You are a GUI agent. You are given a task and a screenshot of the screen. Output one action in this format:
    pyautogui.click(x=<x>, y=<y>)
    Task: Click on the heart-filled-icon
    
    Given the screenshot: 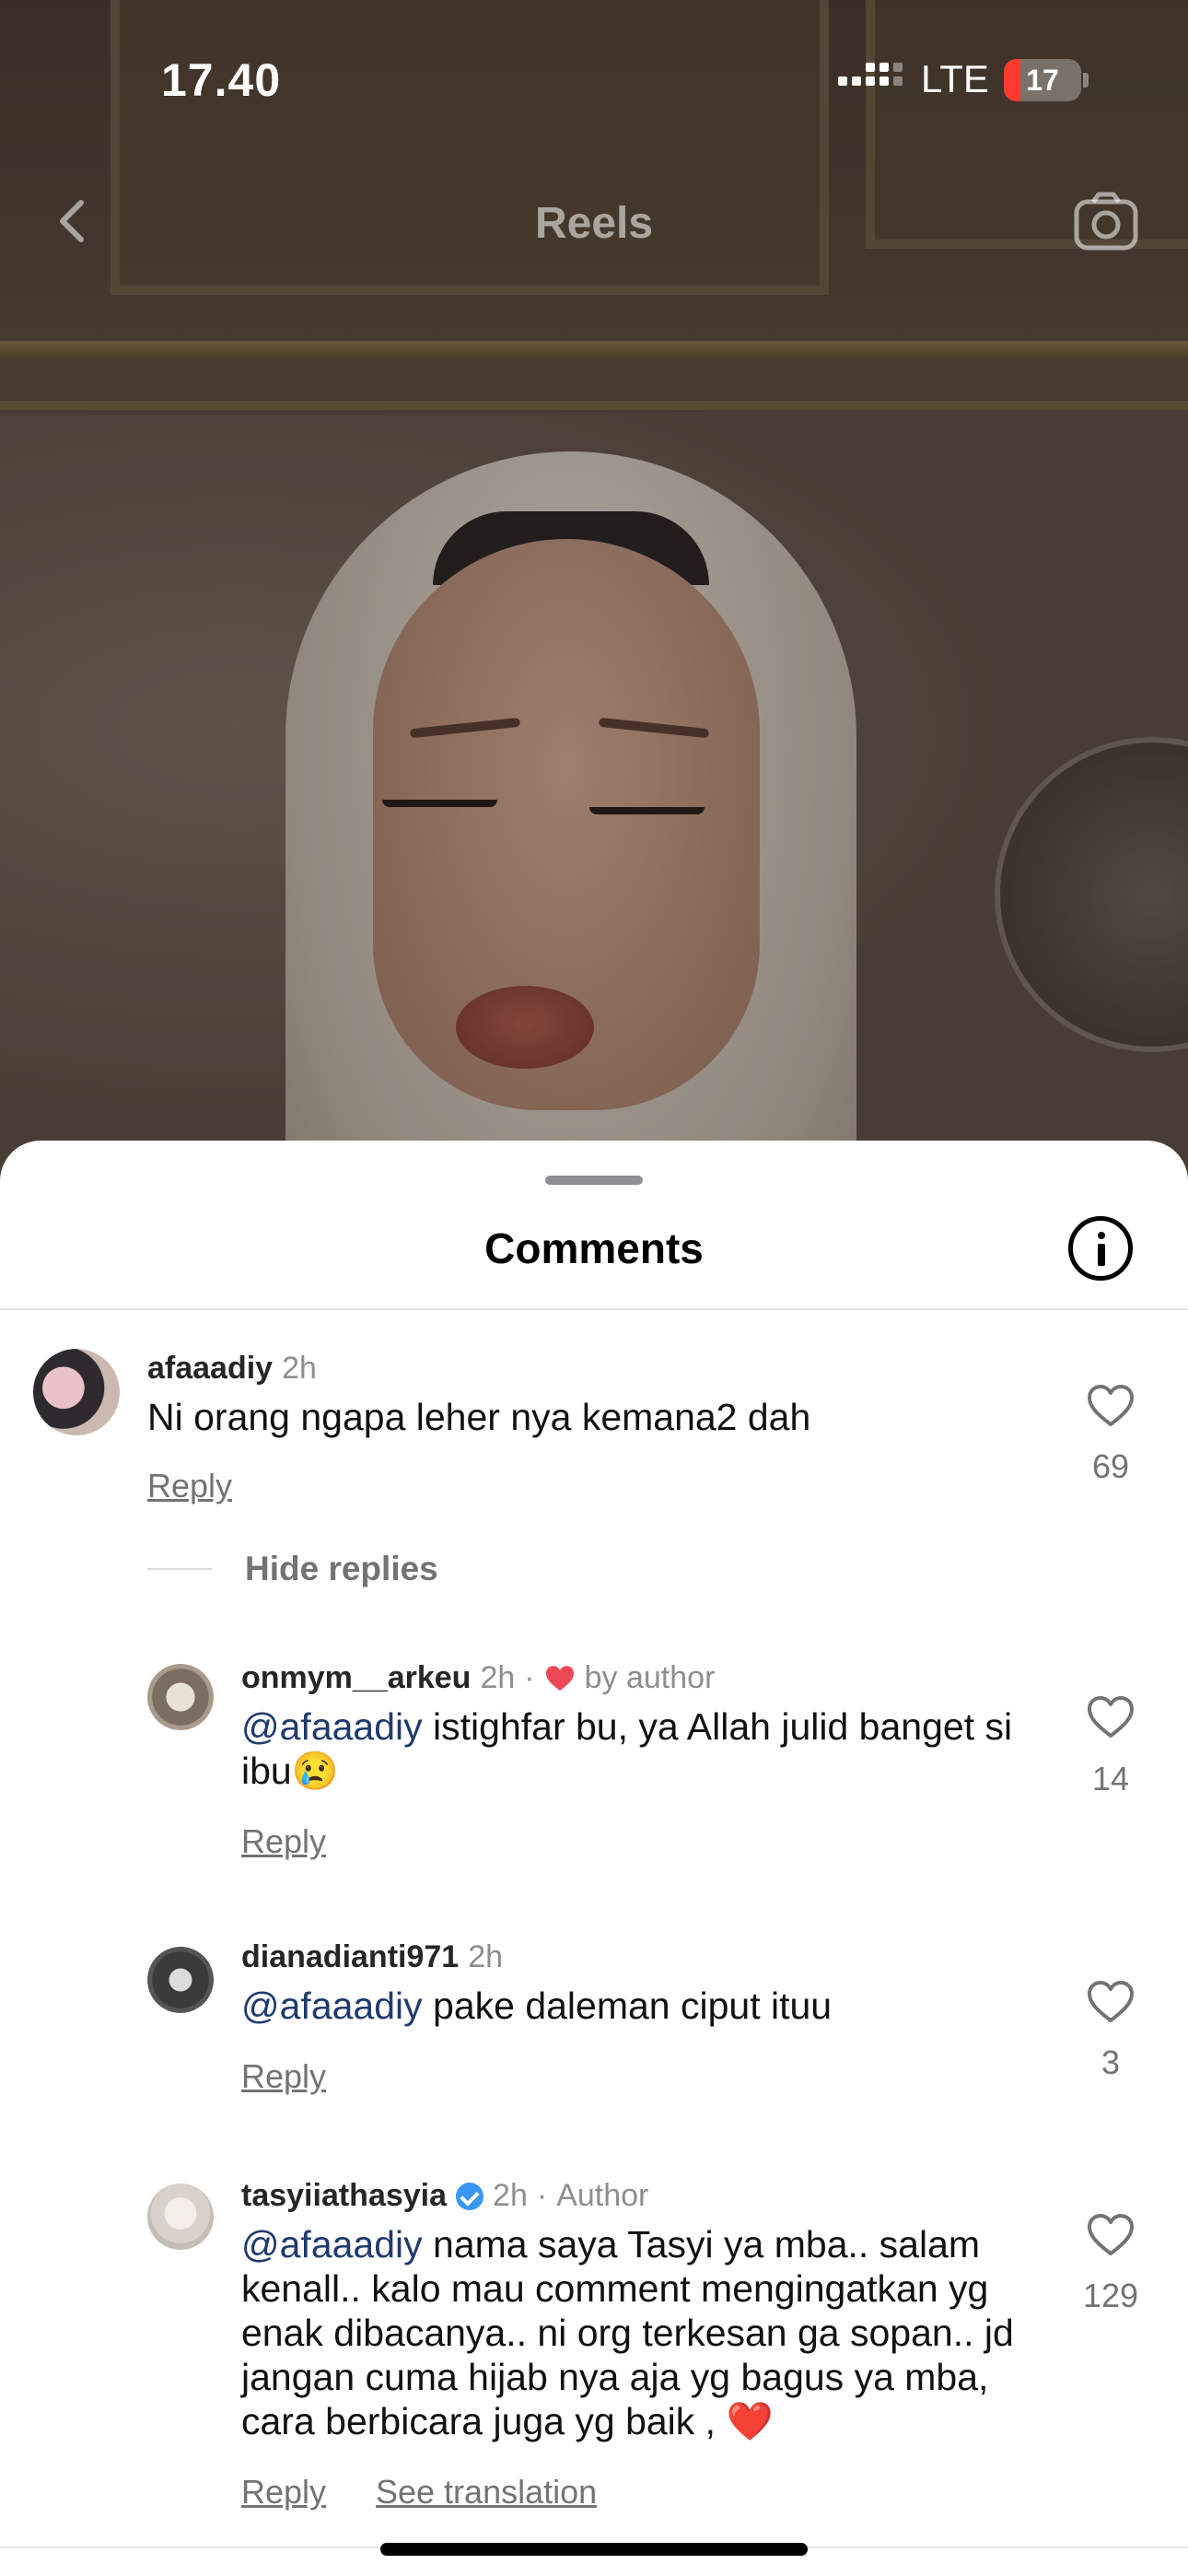 What is the action you would take?
    pyautogui.click(x=560, y=1678)
    